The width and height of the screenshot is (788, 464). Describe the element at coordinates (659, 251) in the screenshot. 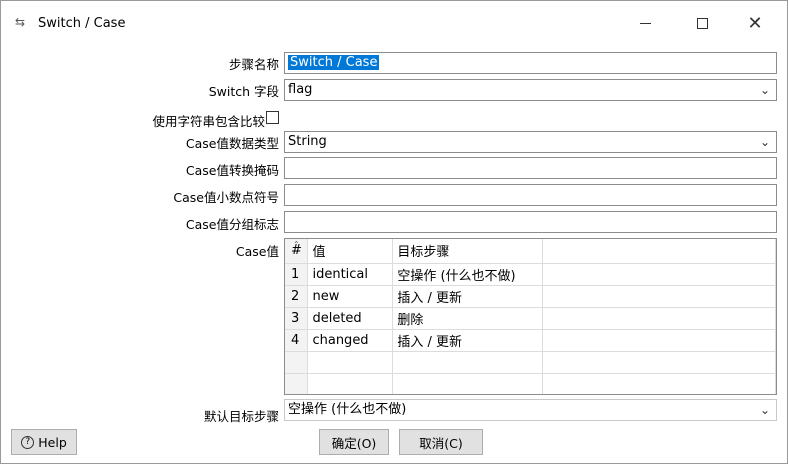

I see `column-header-empty` at that location.